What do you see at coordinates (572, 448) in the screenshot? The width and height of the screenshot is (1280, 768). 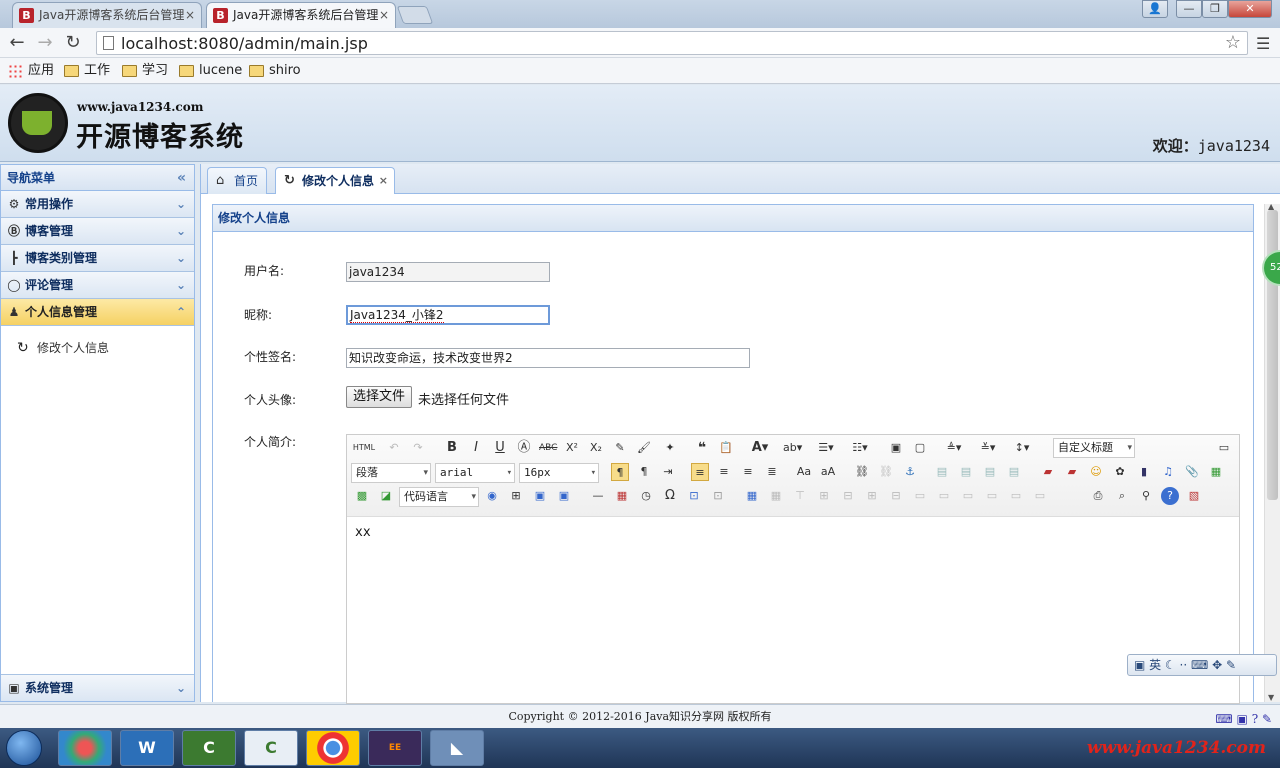 I see `superscript-icon: X²` at bounding box center [572, 448].